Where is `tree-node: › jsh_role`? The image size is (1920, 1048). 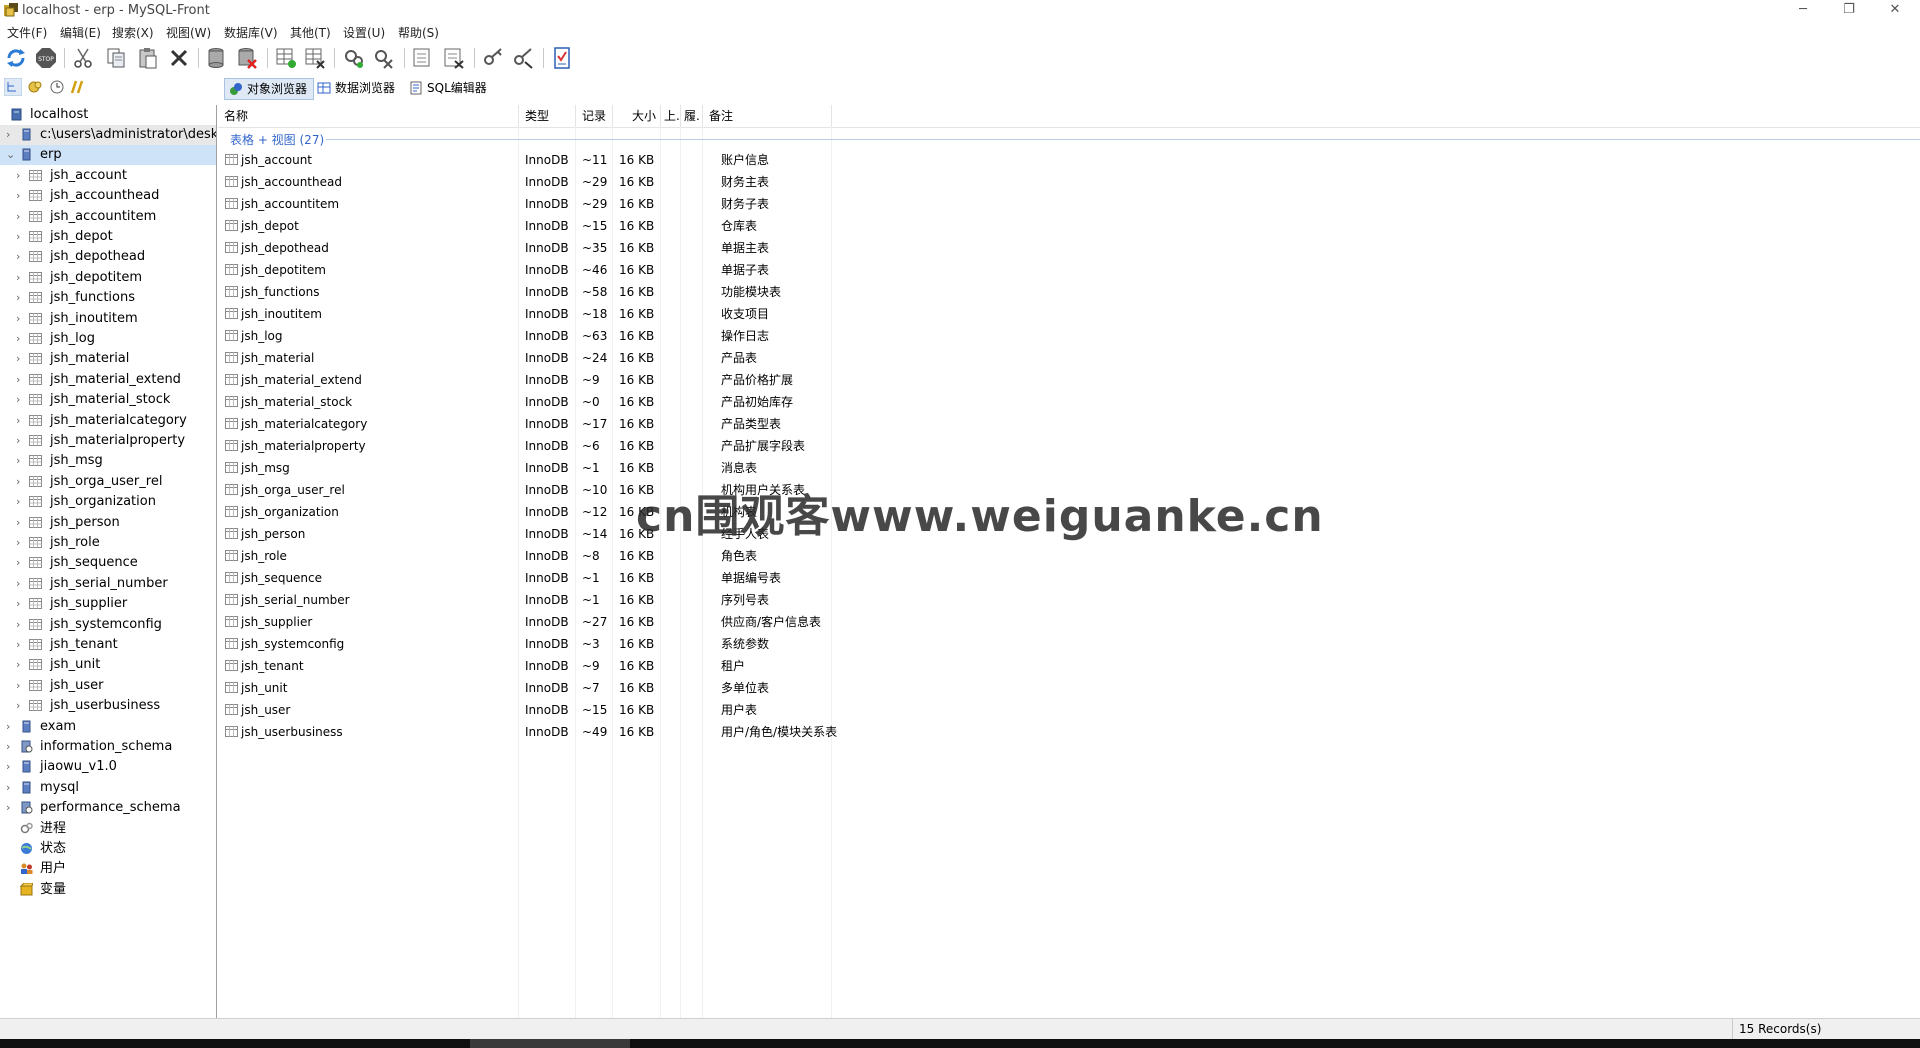
tree-node: › jsh_role is located at coordinates (108, 543).